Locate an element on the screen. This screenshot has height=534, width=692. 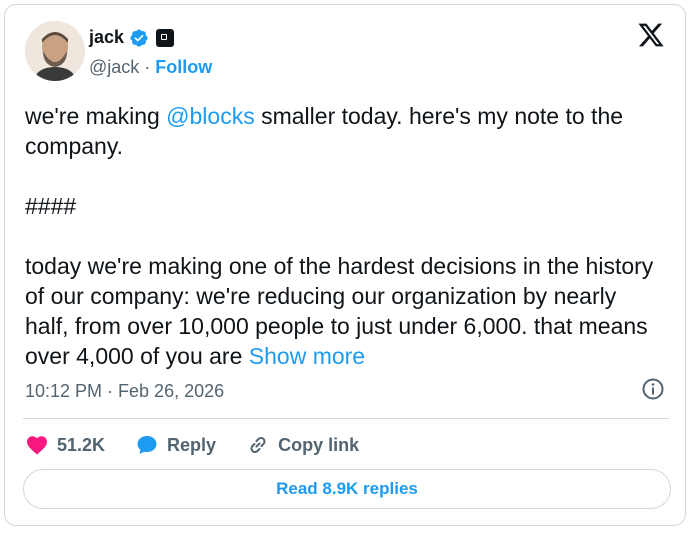
x-logo-icon is located at coordinates (651, 35).